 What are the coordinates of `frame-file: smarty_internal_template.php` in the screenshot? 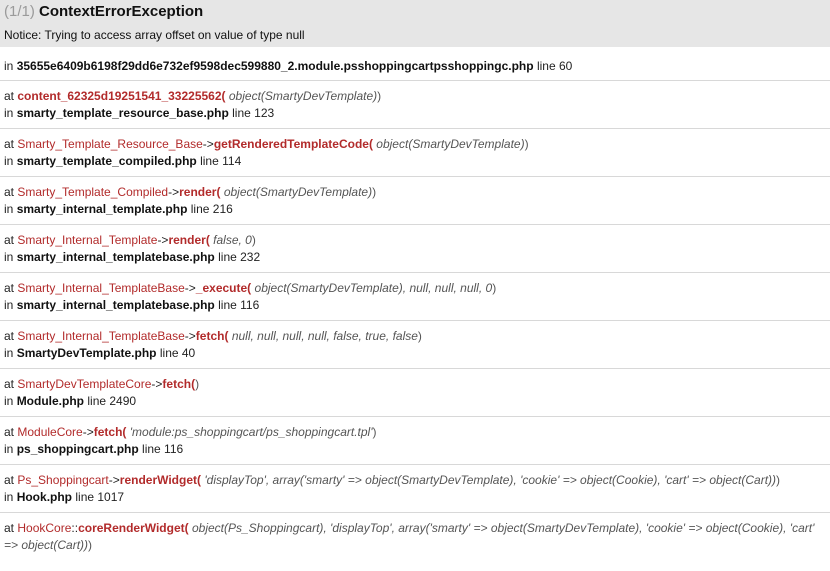 It's located at (102, 209).